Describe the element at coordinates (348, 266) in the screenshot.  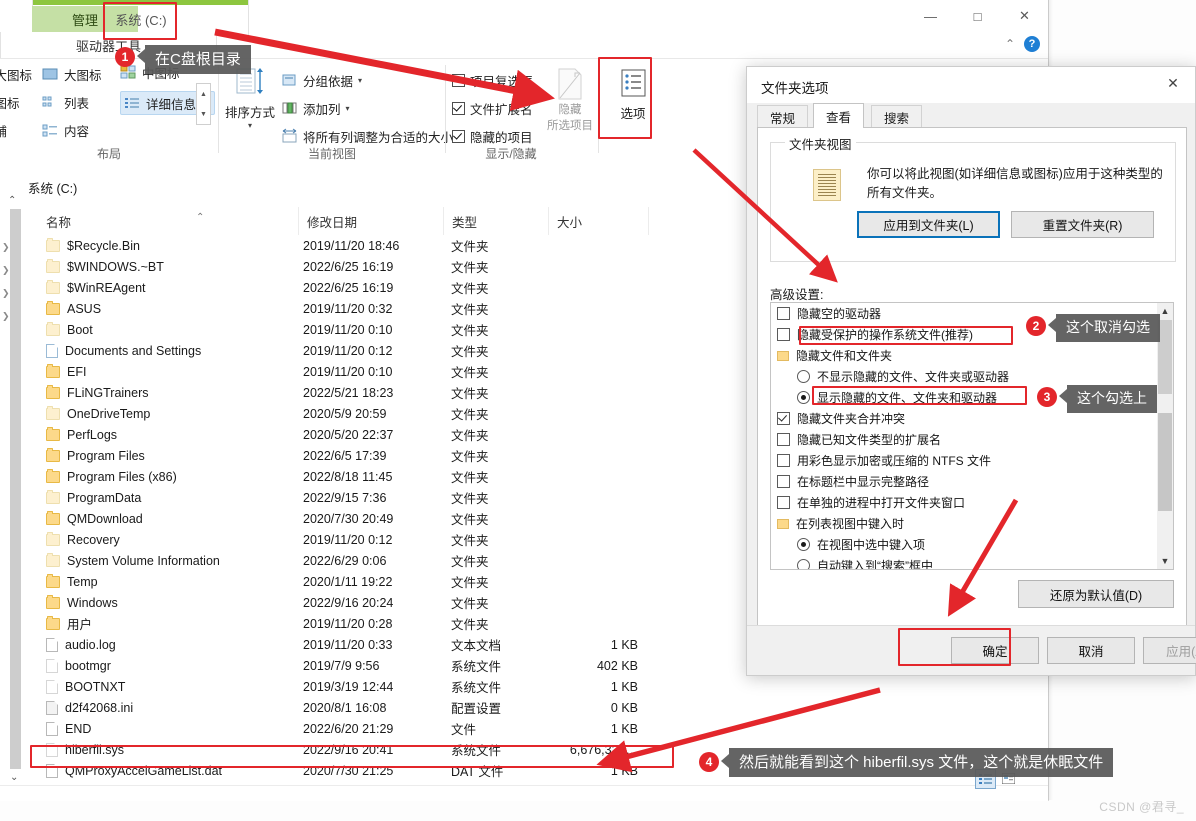
I see `file-date-cell: 2022/6/25 16:19` at that location.